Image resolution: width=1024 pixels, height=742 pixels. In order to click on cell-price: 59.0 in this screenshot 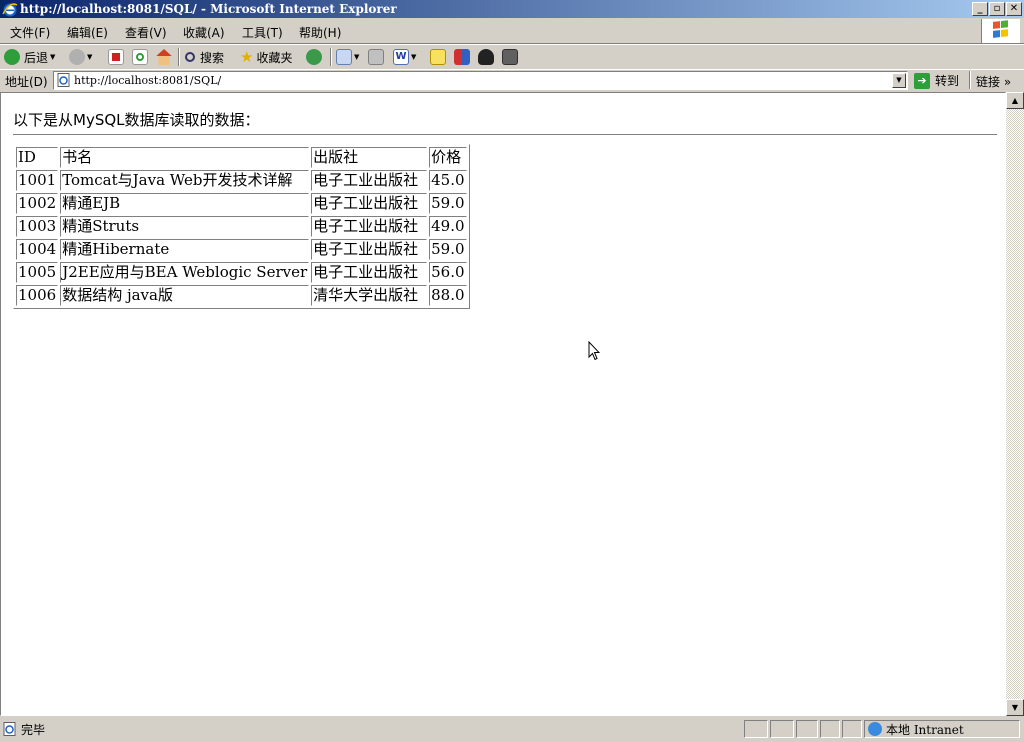, I will do `click(448, 203)`.